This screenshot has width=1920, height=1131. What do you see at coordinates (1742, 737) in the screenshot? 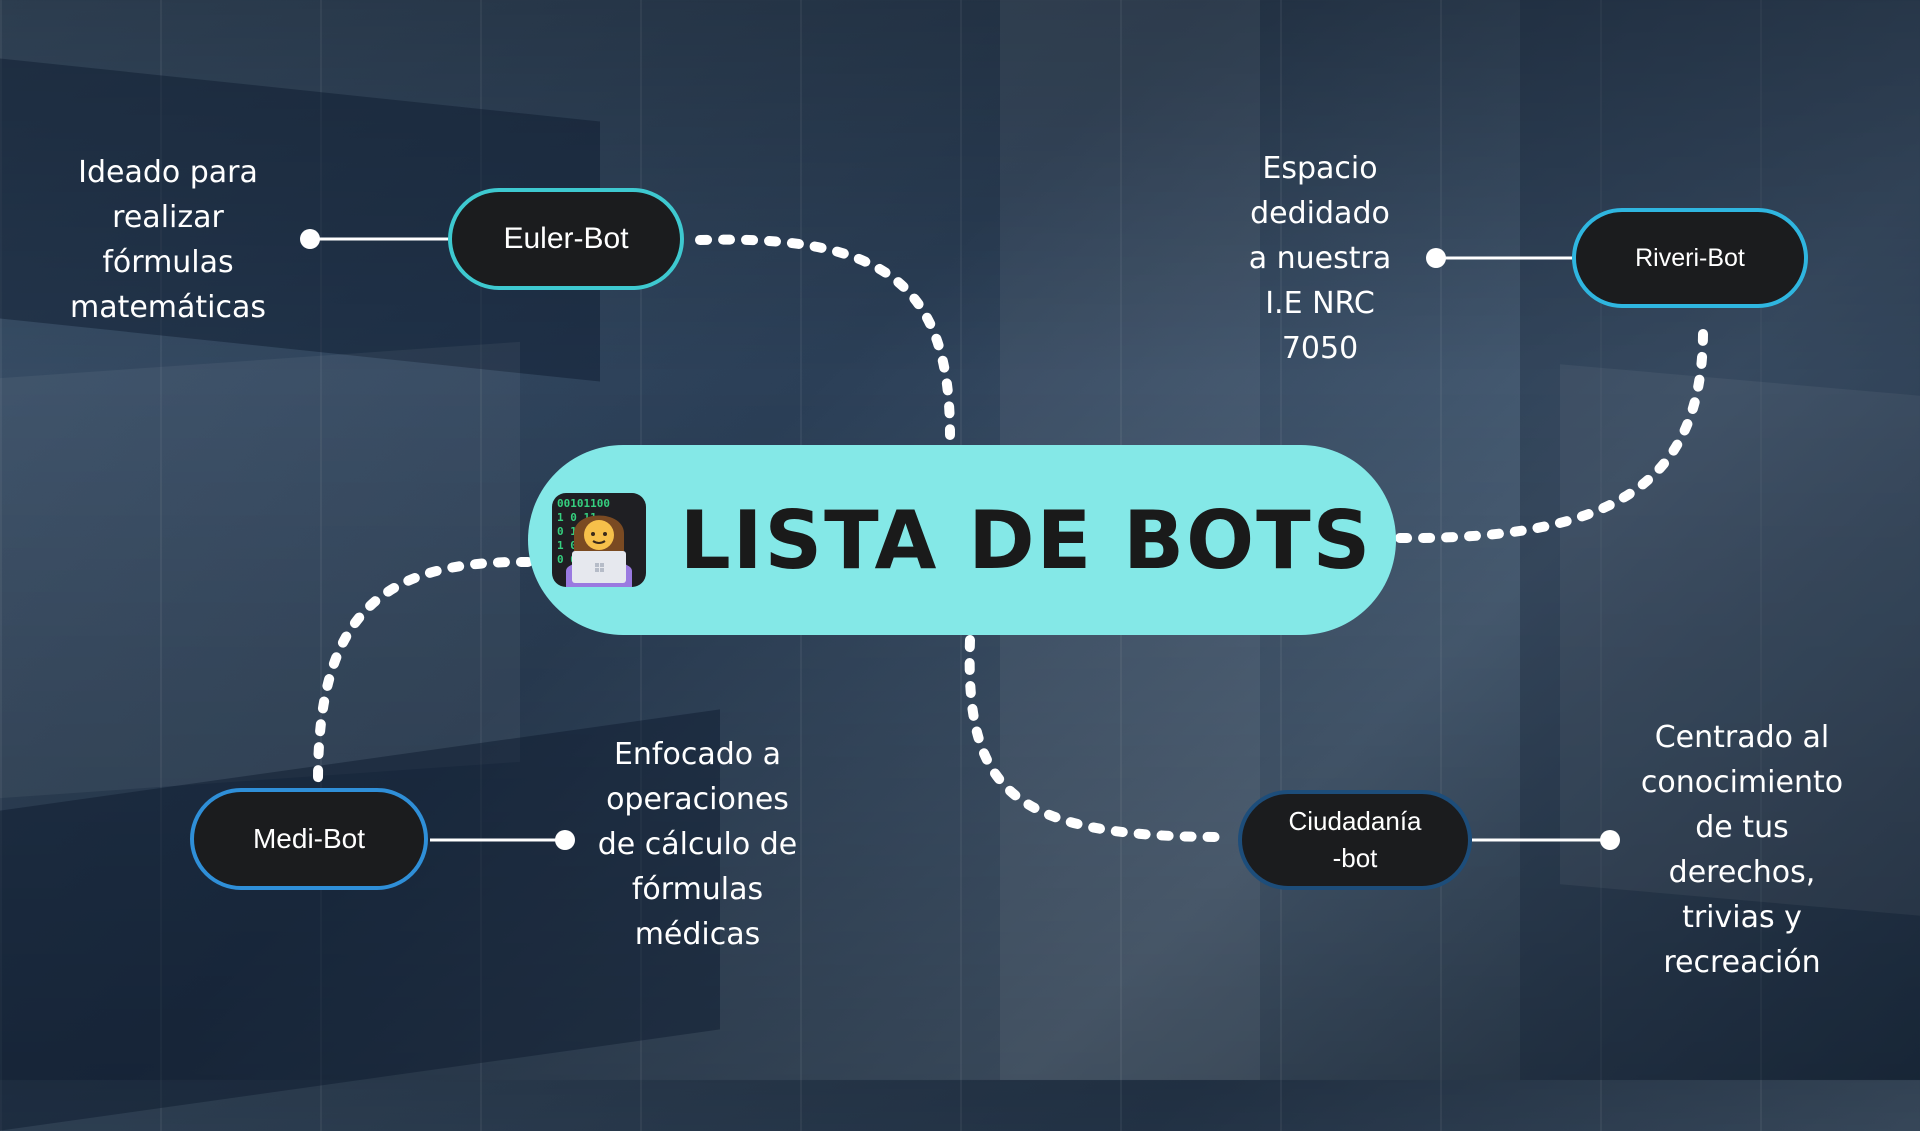
I see `description-line: Centrado al` at bounding box center [1742, 737].